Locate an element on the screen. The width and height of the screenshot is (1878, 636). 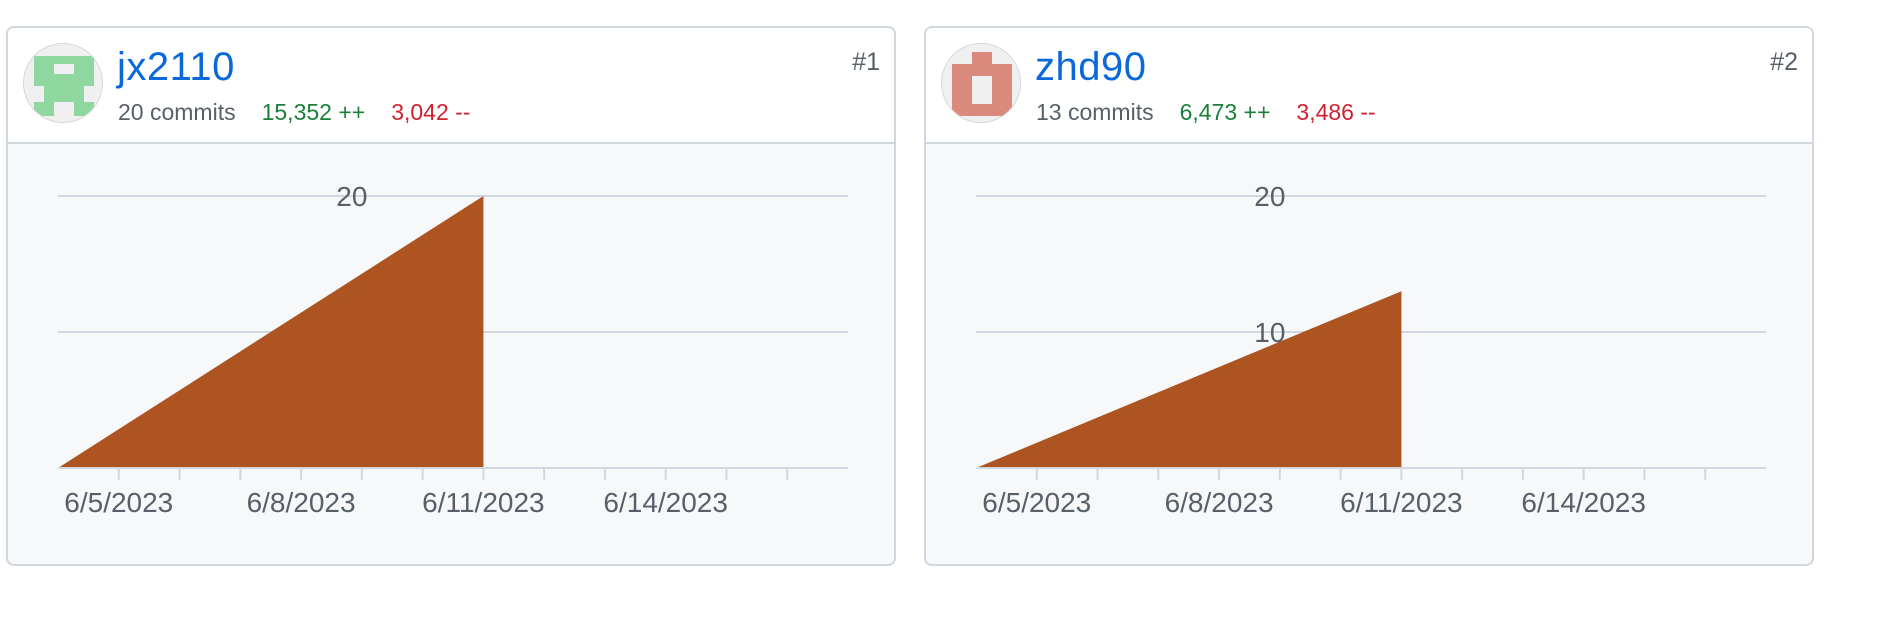
contributor-stats: 20 commits 15,352 ++ 3,042 -- is located at coordinates (307, 112).